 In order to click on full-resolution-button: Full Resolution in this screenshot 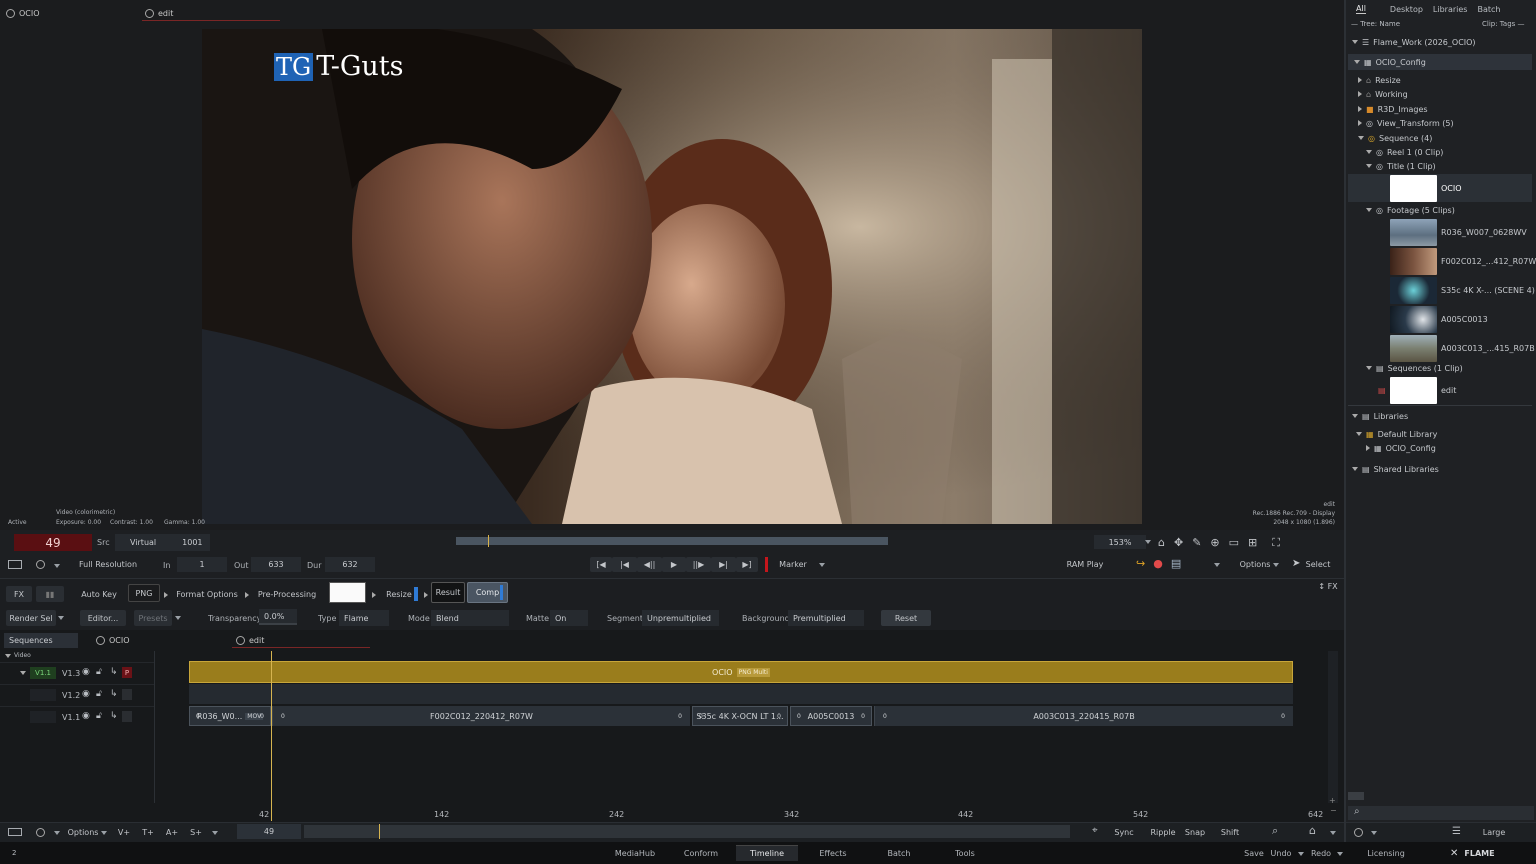, I will do `click(108, 564)`.